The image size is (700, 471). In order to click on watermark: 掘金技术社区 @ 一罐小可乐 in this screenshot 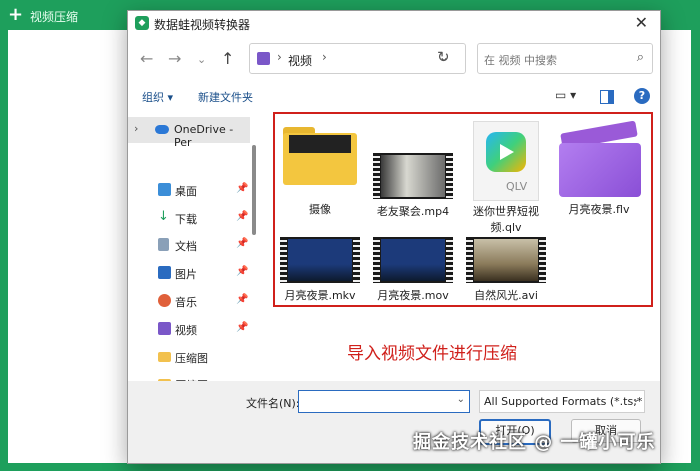, I will do `click(534, 442)`.